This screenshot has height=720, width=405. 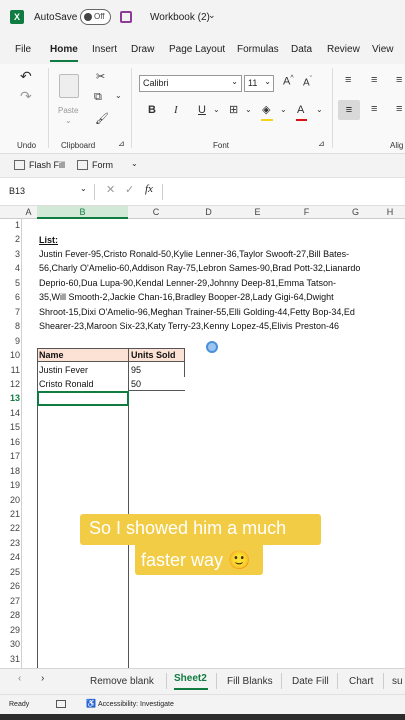 I want to click on formula-input, so click(x=285, y=191).